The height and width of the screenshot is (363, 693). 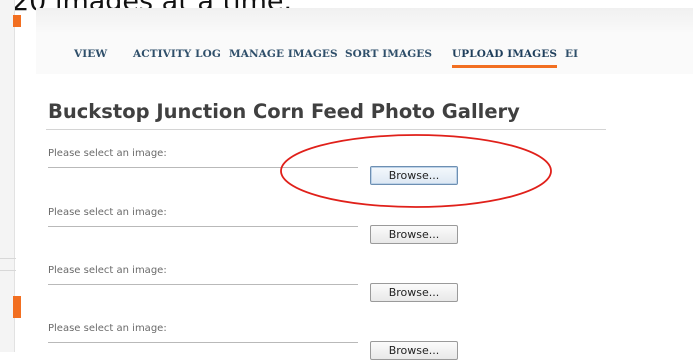 I want to click on tab-edit-truncated: EI, so click(x=571, y=59).